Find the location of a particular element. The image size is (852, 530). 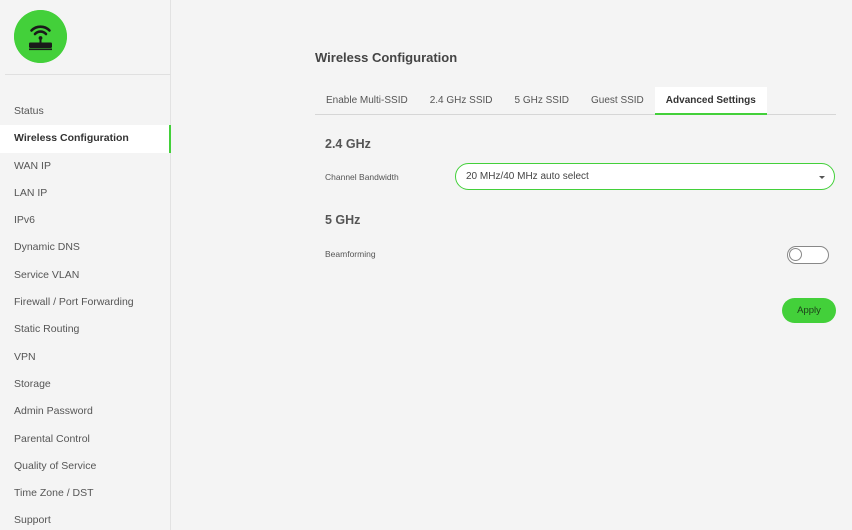

sidebar-item-quality-of-service: Quality of Service is located at coordinates (85, 466).